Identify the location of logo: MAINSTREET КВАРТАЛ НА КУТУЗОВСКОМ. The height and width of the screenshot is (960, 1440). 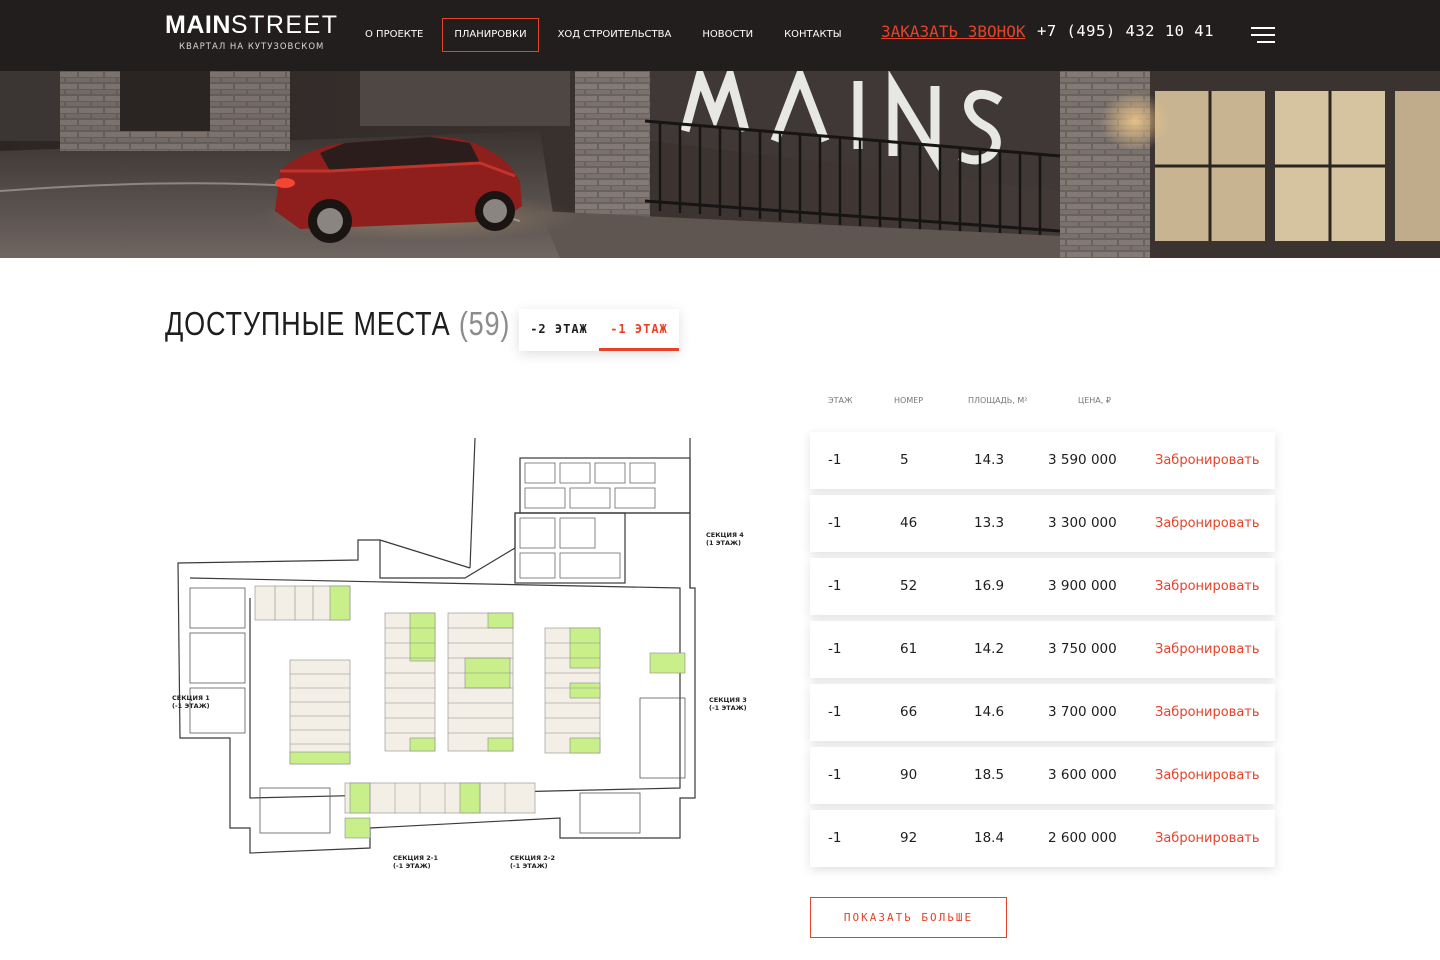
(252, 31).